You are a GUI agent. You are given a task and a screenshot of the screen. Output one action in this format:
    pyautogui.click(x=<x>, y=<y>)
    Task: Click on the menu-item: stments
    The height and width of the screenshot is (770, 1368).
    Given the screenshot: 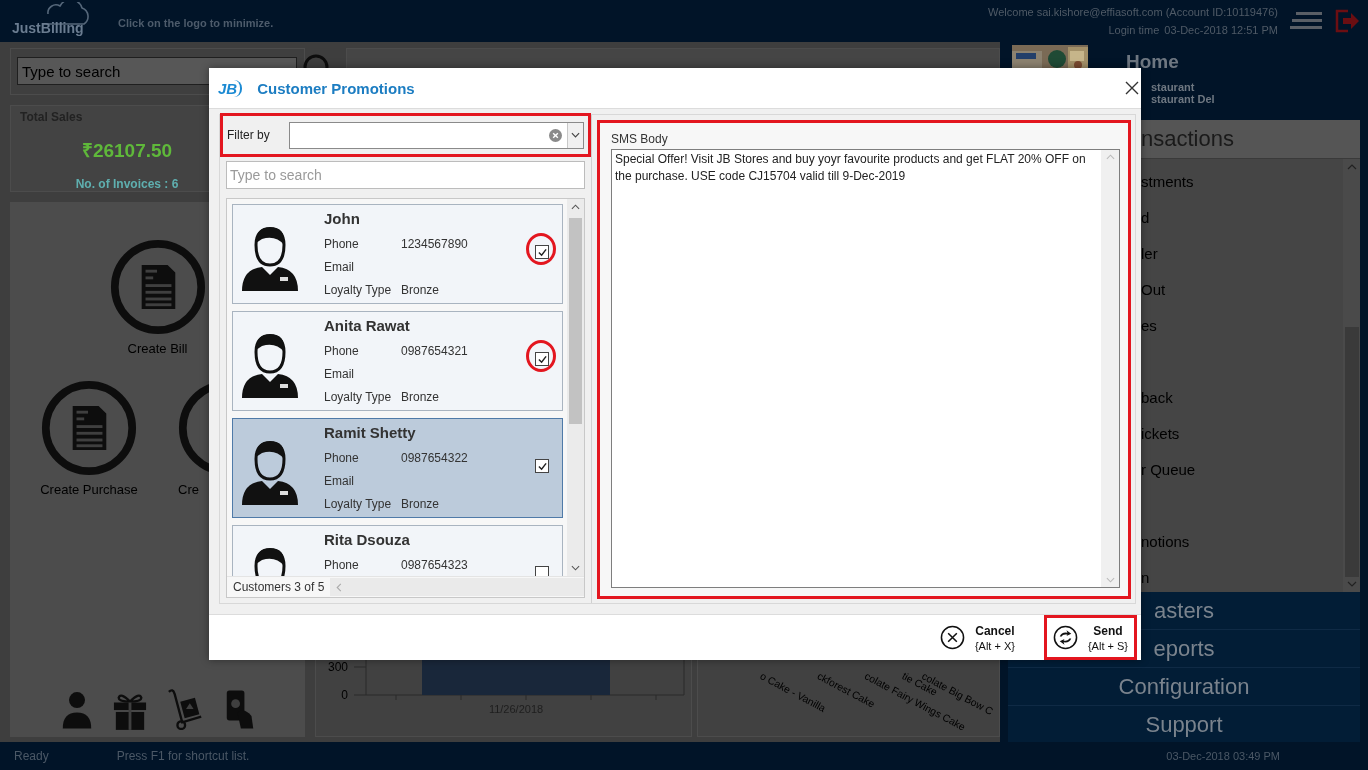 What is the action you would take?
    pyautogui.click(x=1167, y=181)
    